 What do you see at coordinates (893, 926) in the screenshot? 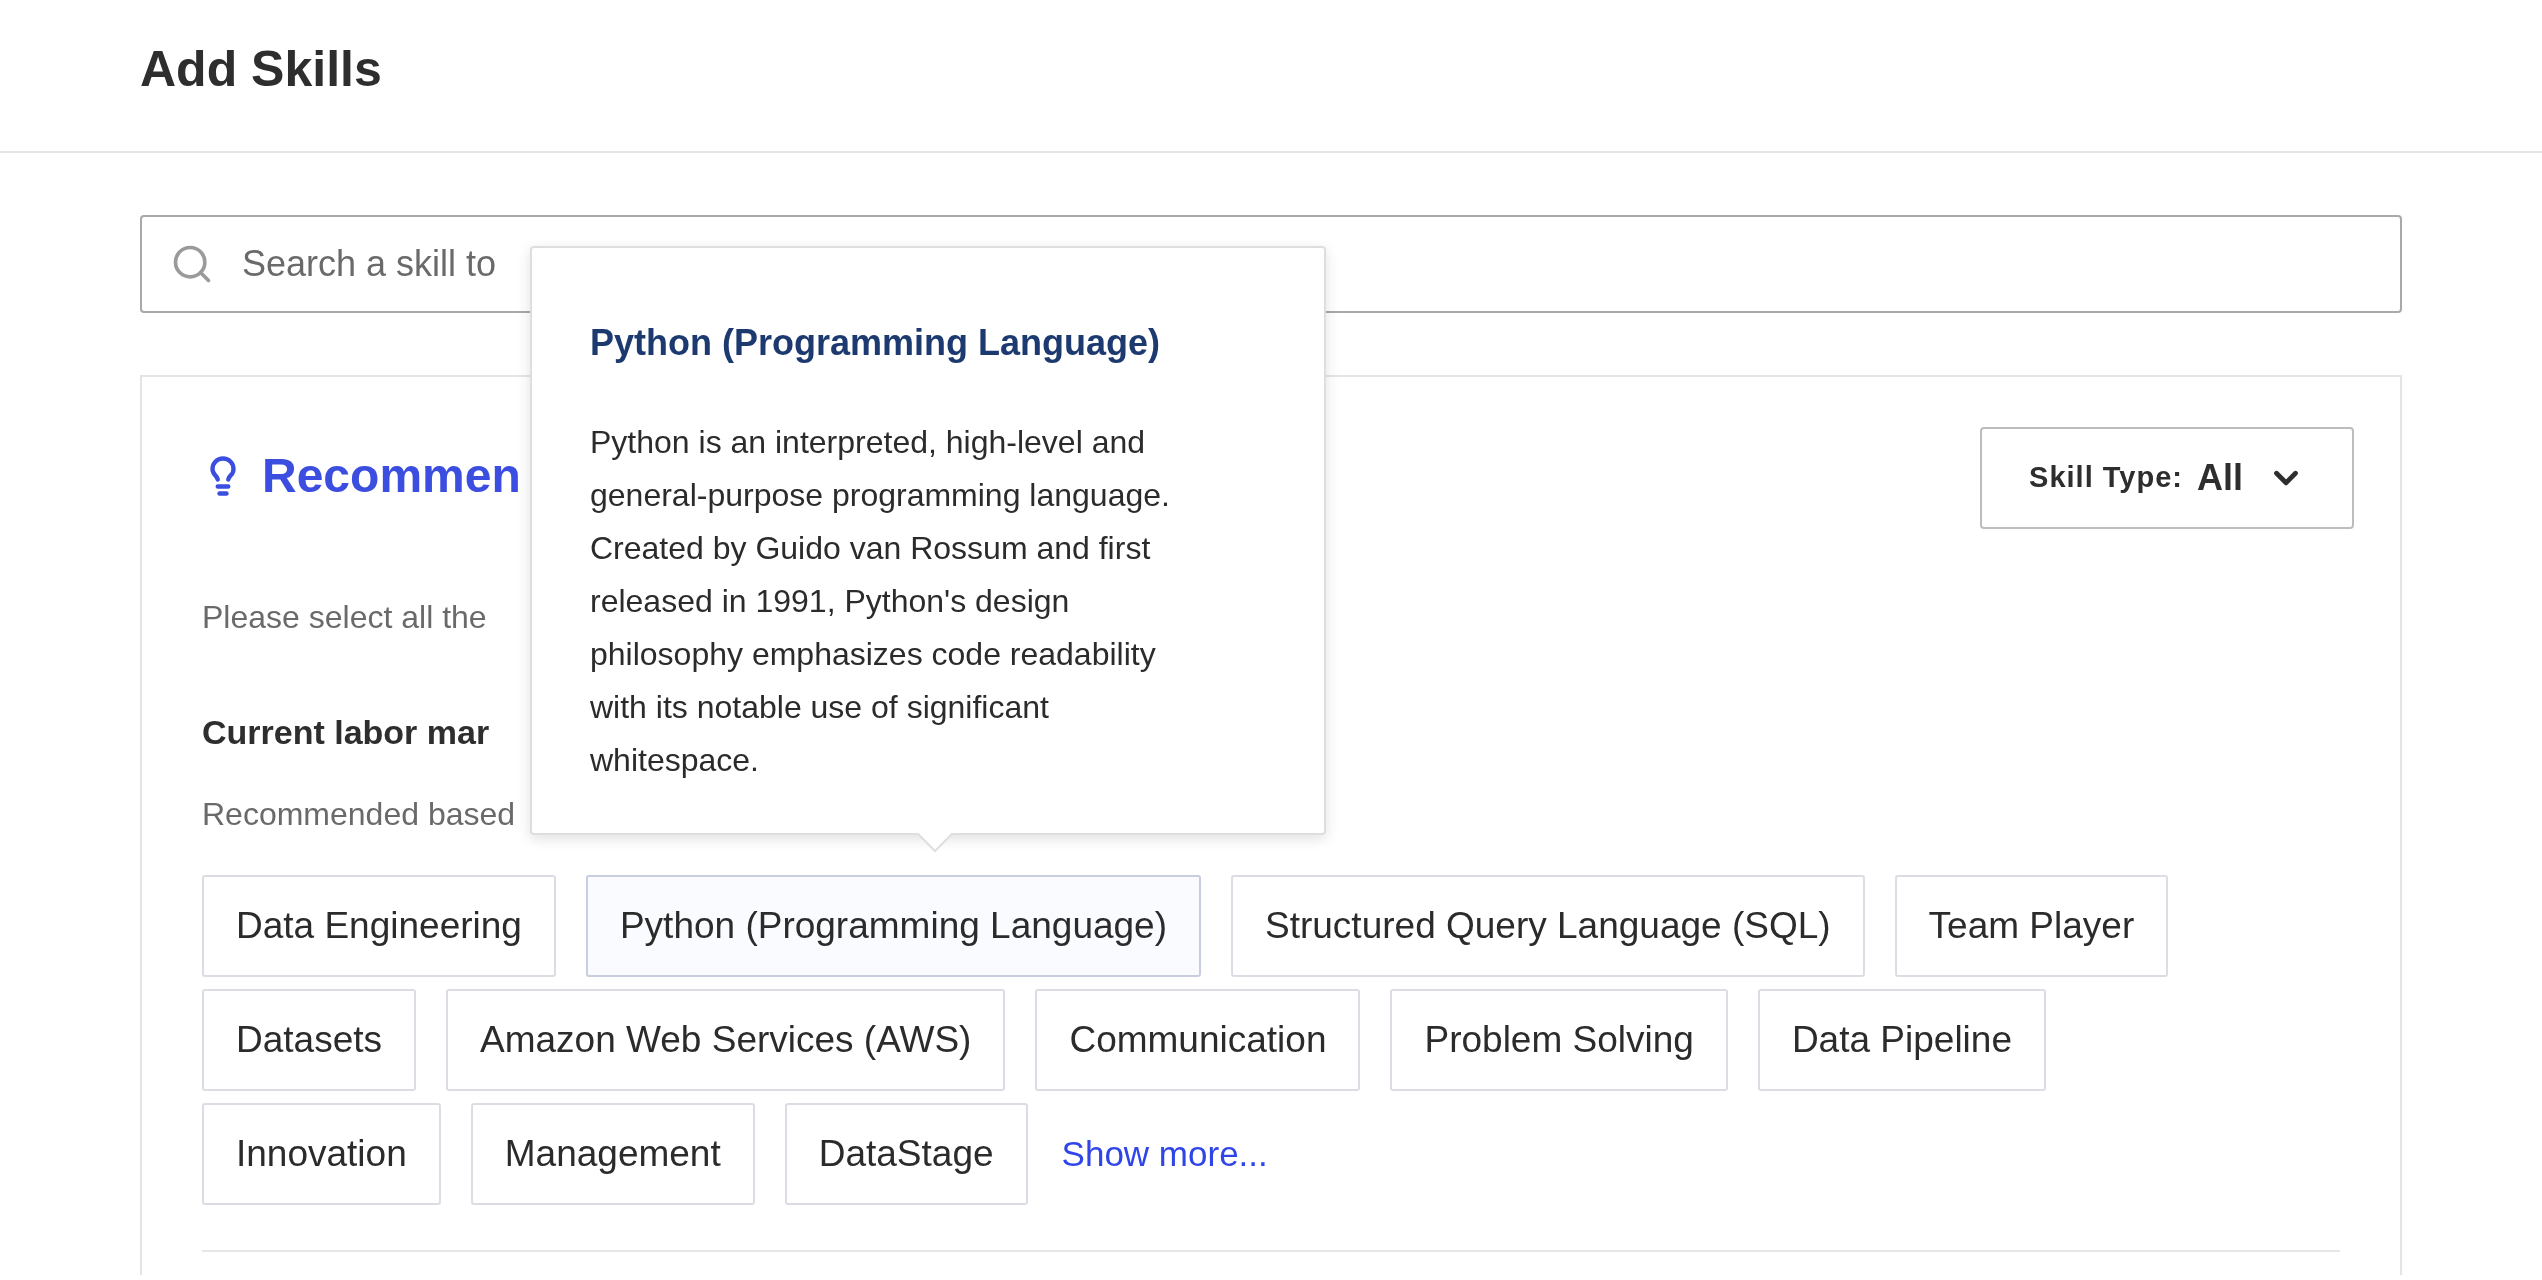
I see `skill-chip: Python (Programming Language)` at bounding box center [893, 926].